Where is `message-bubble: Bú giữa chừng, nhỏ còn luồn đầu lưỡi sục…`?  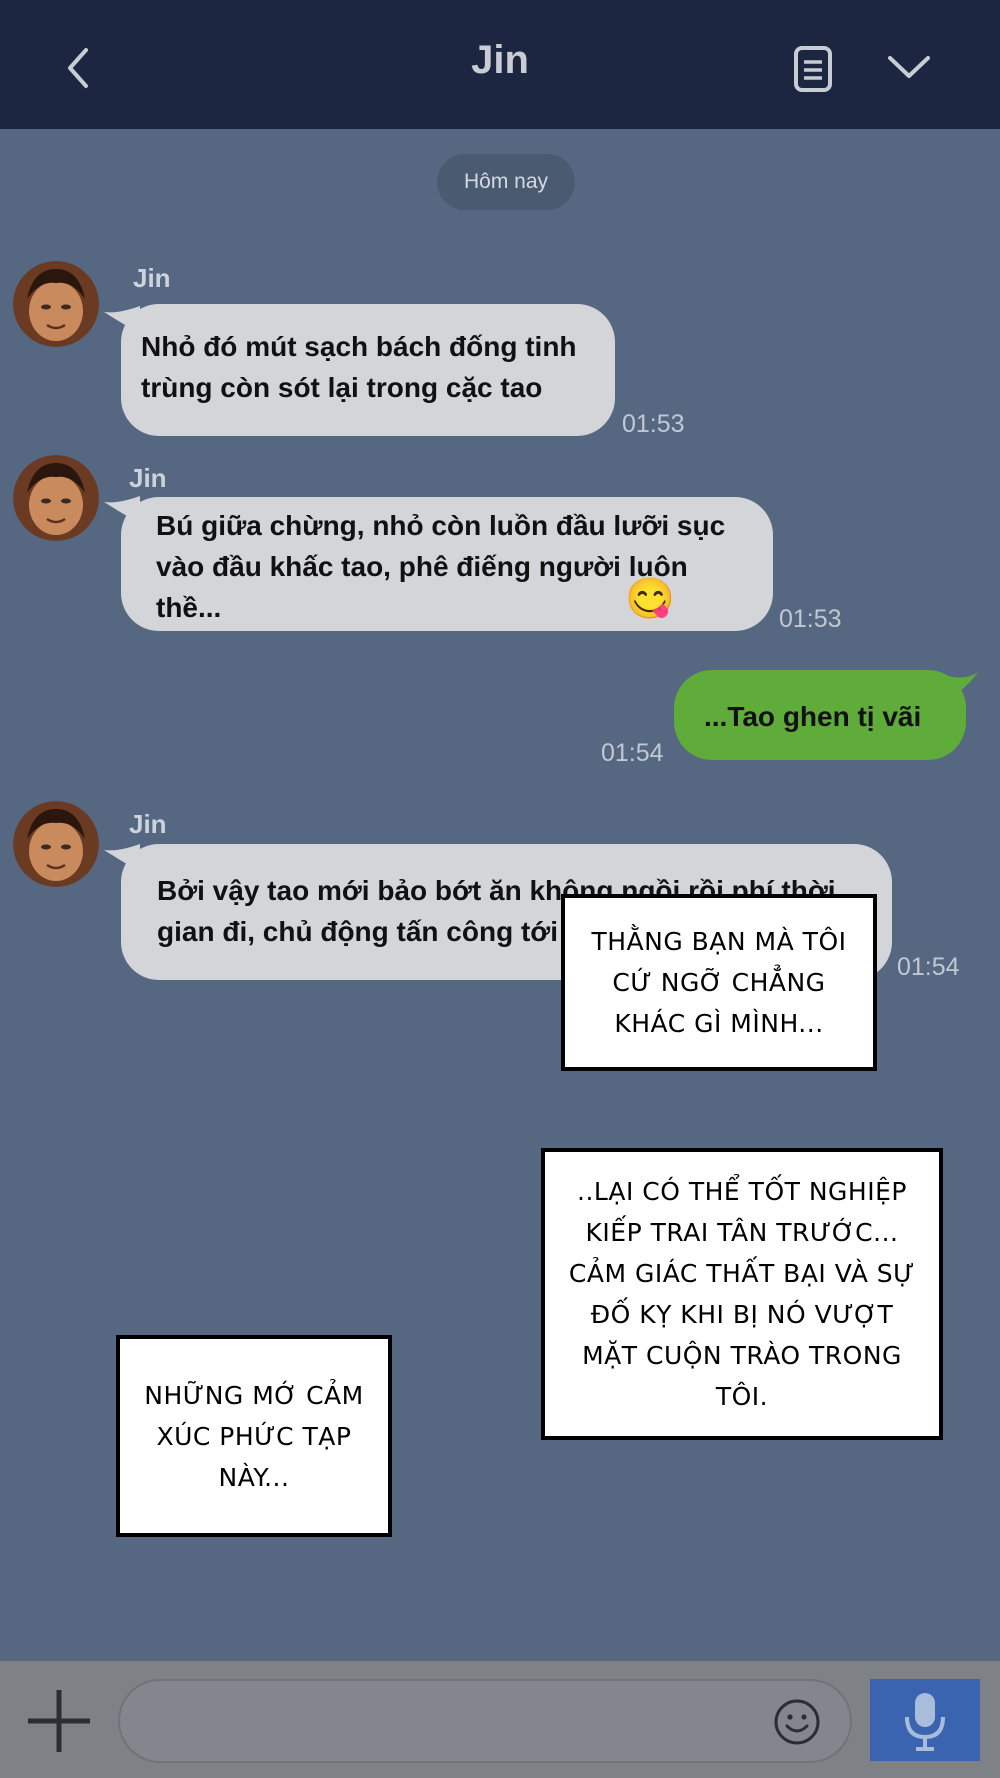 message-bubble: Bú giữa chừng, nhỏ còn luồn đầu lưỡi sục… is located at coordinates (447, 564).